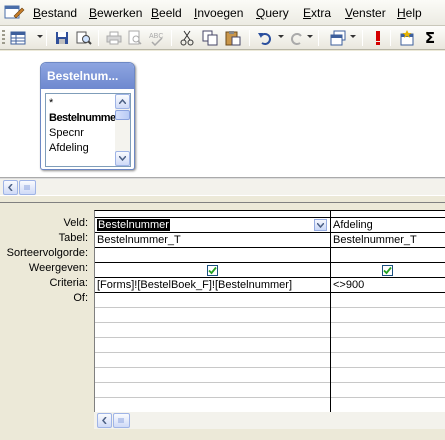 The image size is (445, 440). Describe the element at coordinates (378, 38) in the screenshot. I see `run-icon` at that location.